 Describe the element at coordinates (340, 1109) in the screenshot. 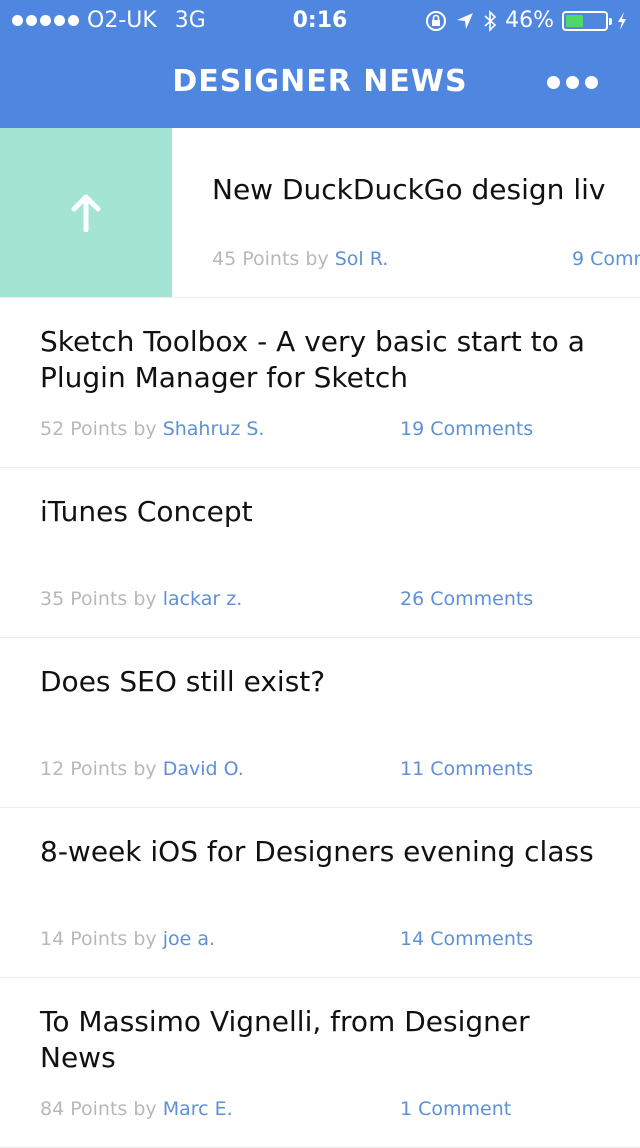

I see `story-meta: 84 Points by Marc E. 1 Comment` at that location.